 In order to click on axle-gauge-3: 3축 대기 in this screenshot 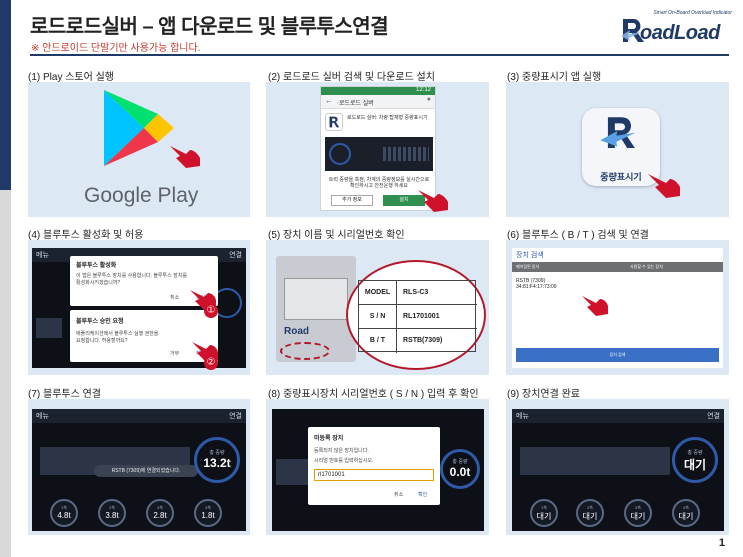, I will do `click(638, 513)`.